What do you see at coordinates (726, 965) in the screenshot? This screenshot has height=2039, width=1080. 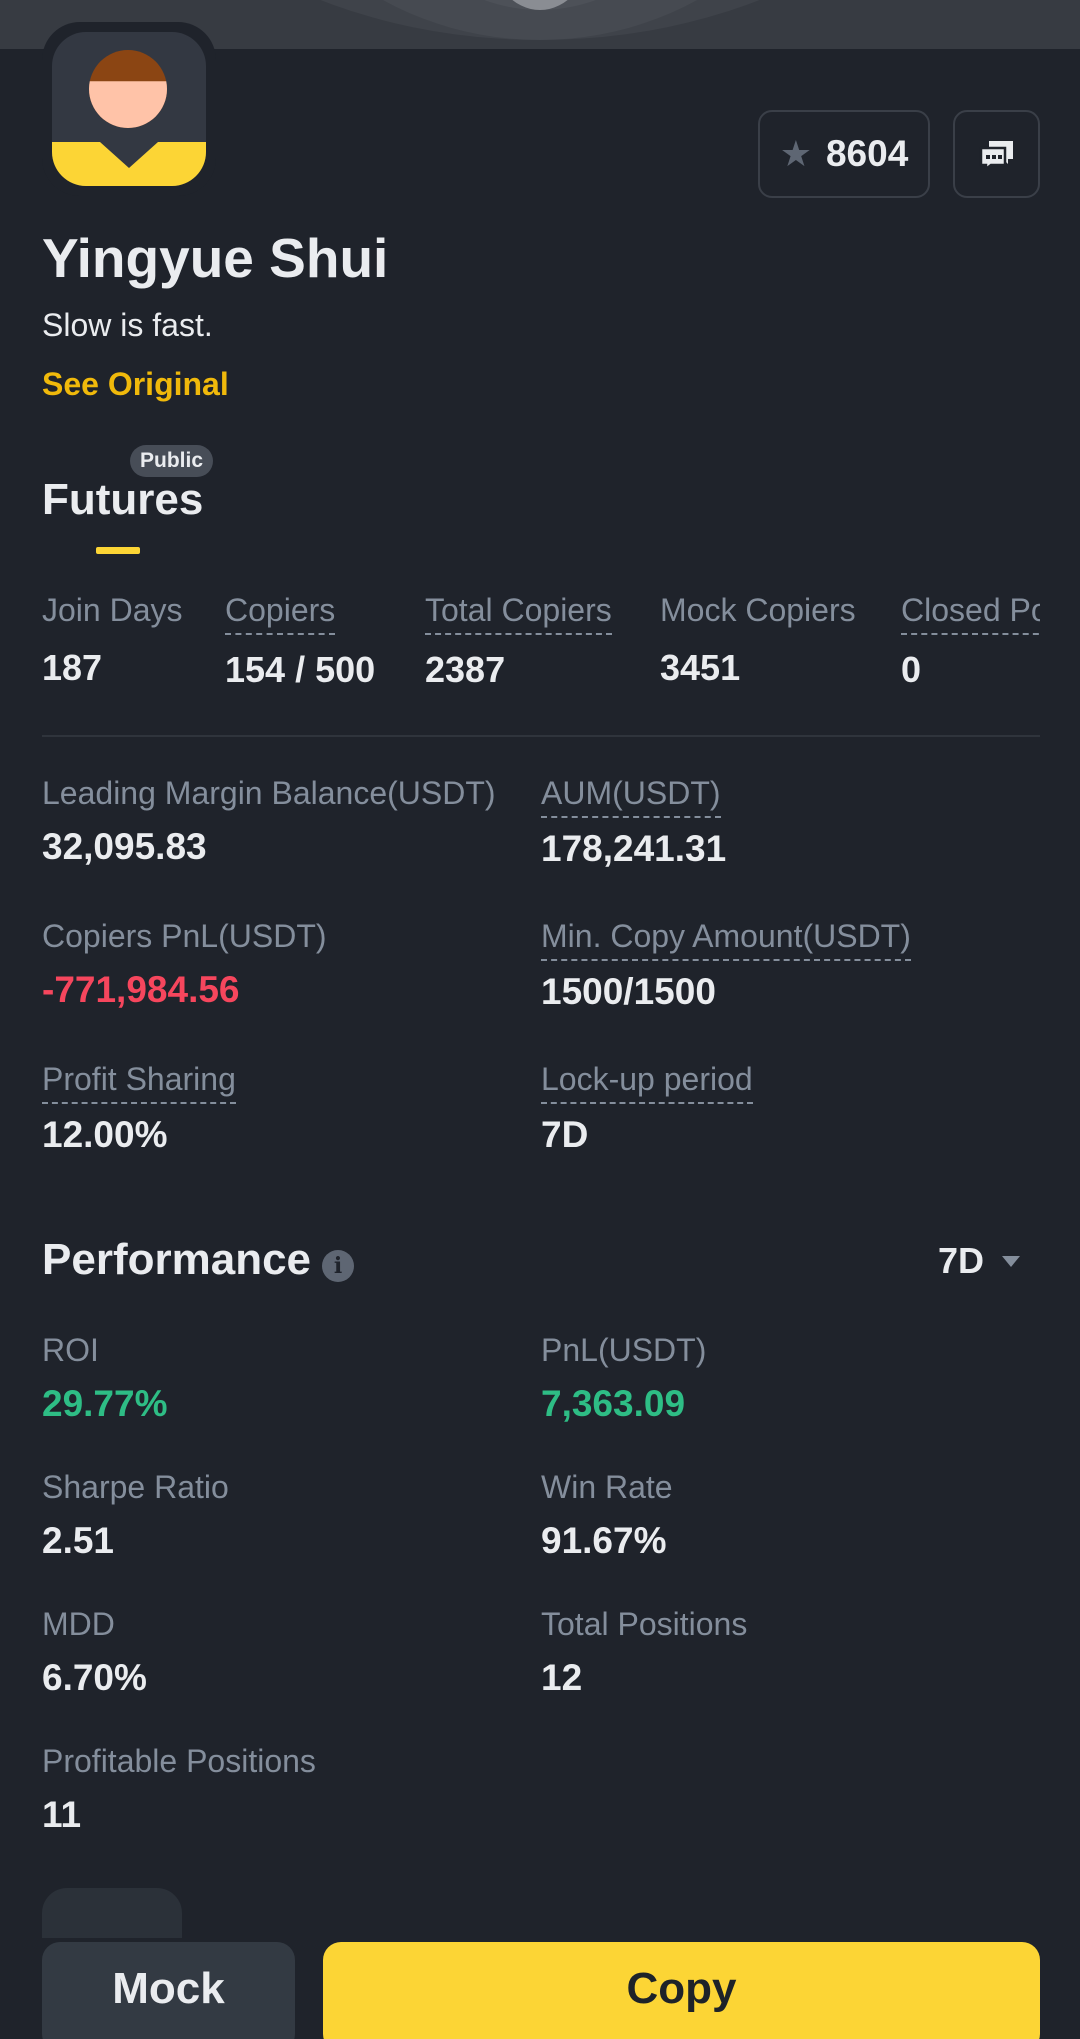 I see `min-copy-amount: Min. Copy Amount(USDT) 1500/1500` at bounding box center [726, 965].